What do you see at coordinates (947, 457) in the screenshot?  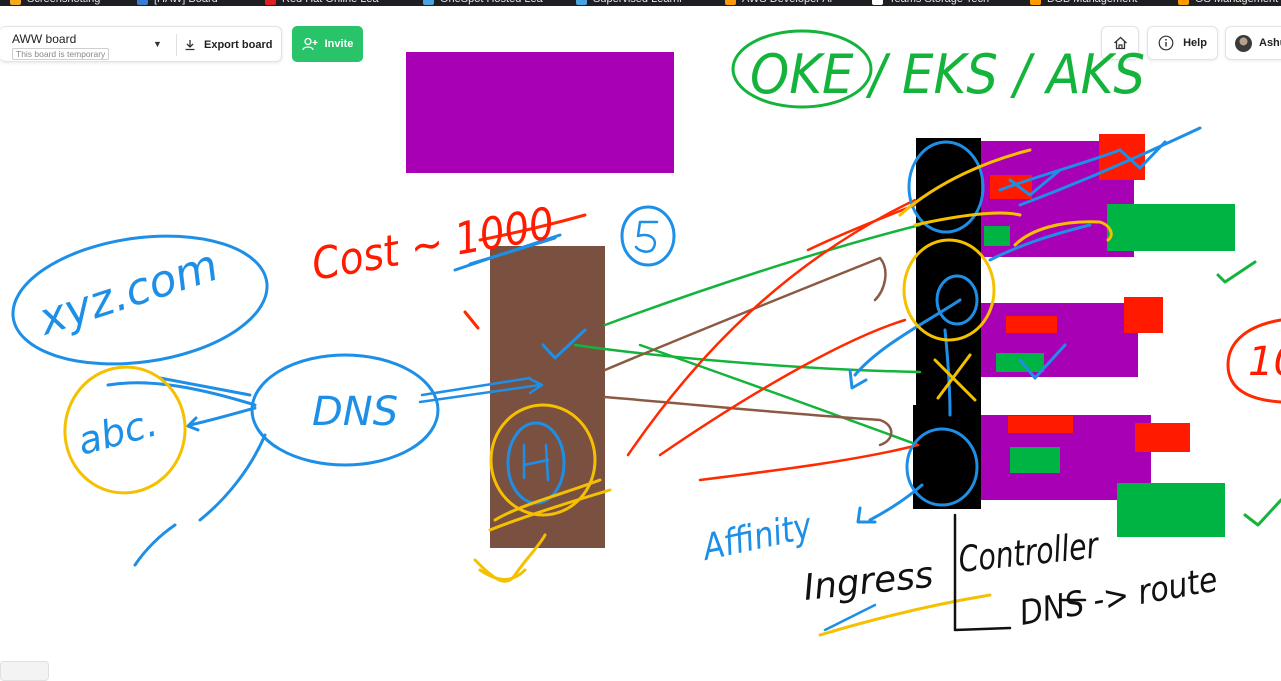 I see `ingress-bar-bottom` at bounding box center [947, 457].